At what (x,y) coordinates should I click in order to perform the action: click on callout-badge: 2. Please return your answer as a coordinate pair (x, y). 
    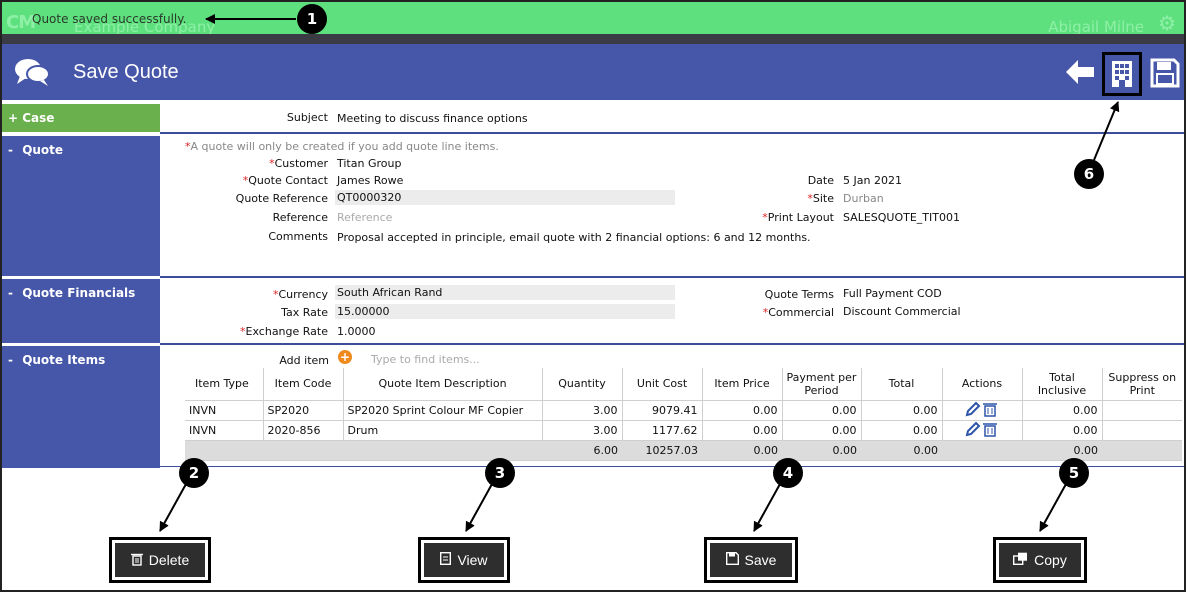
    Looking at the image, I should click on (194, 473).